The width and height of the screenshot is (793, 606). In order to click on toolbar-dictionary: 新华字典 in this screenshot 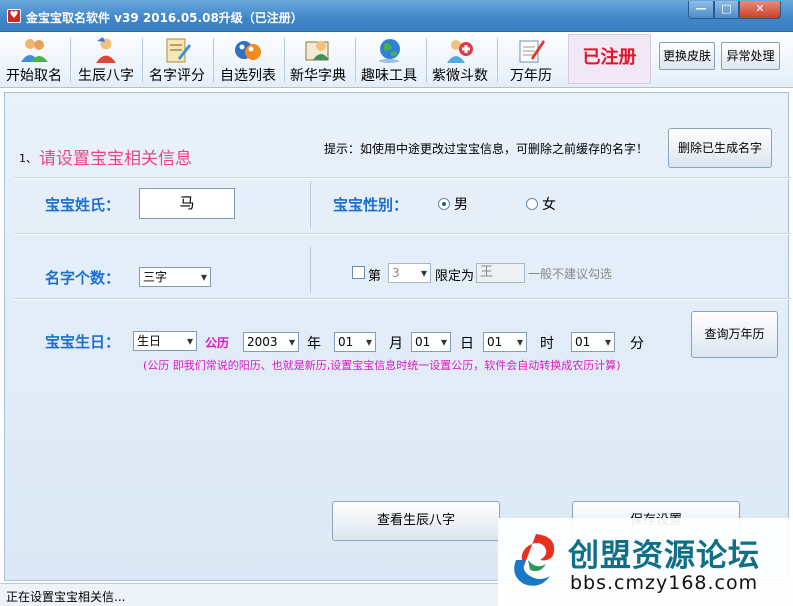, I will do `click(318, 60)`.